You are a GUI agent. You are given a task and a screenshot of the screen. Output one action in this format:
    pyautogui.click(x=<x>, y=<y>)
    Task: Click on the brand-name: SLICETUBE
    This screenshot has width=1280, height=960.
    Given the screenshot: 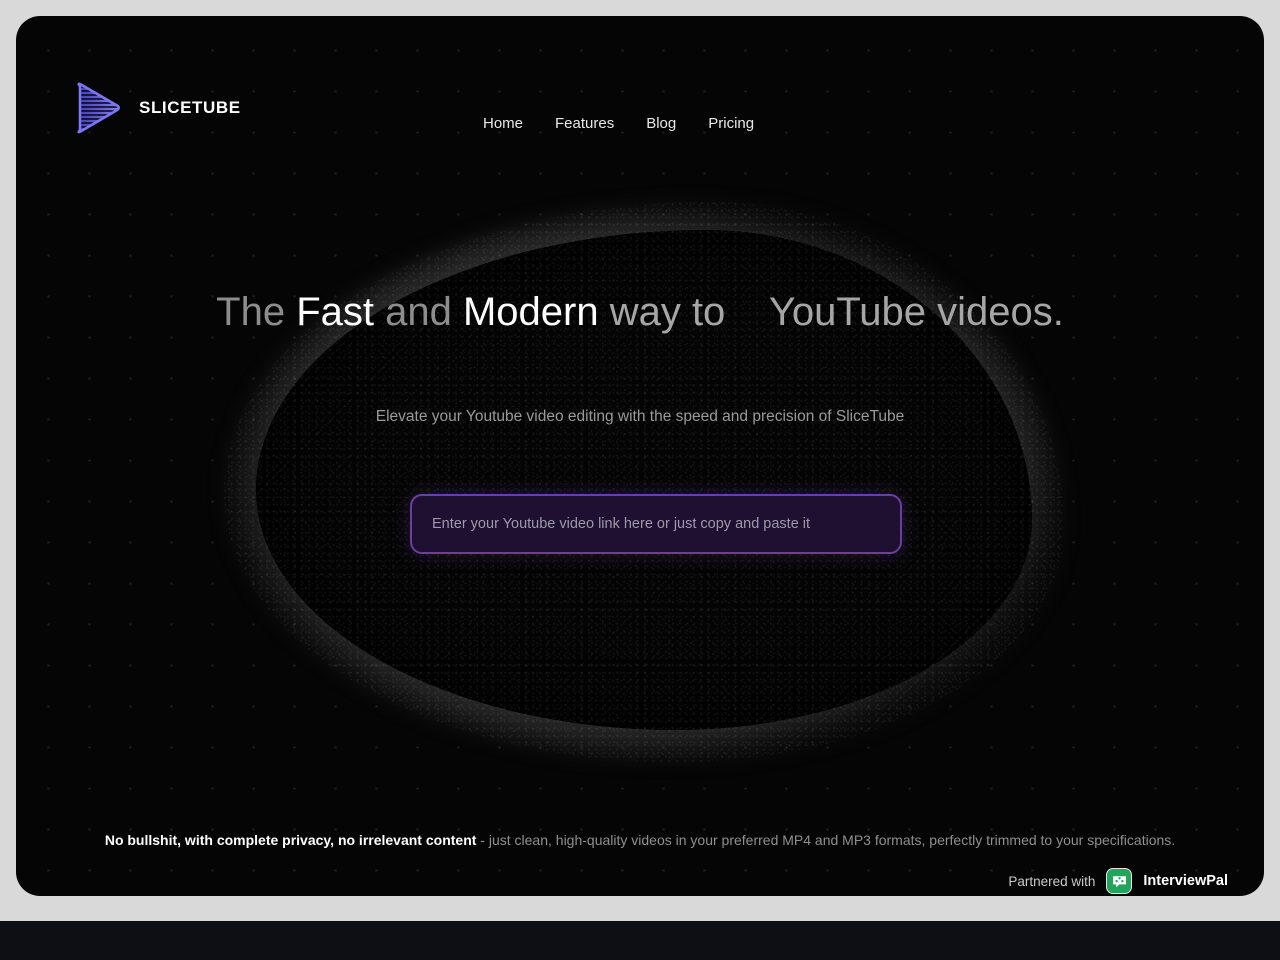 What is the action you would take?
    pyautogui.click(x=190, y=107)
    